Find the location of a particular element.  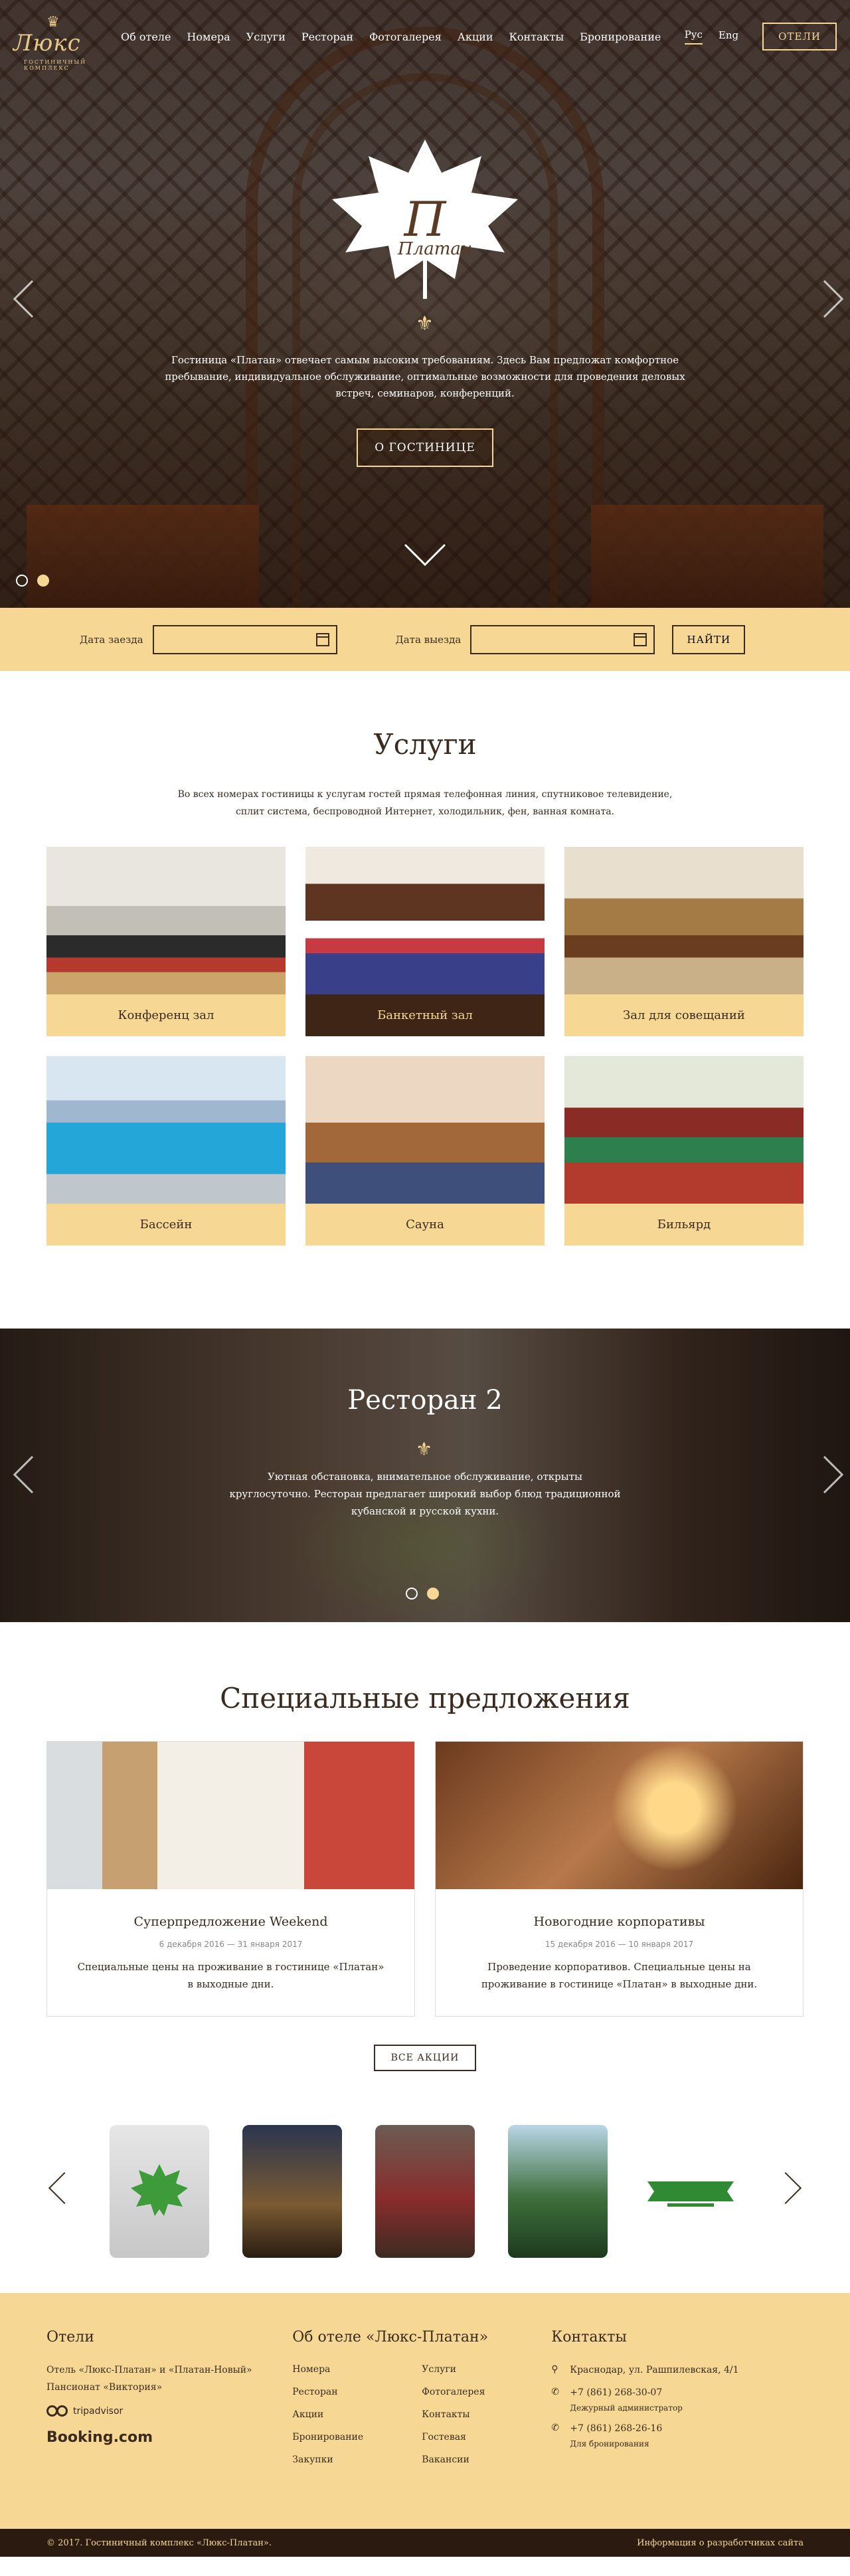

developers-link: Информация о разработчиках сайта is located at coordinates (720, 2543).